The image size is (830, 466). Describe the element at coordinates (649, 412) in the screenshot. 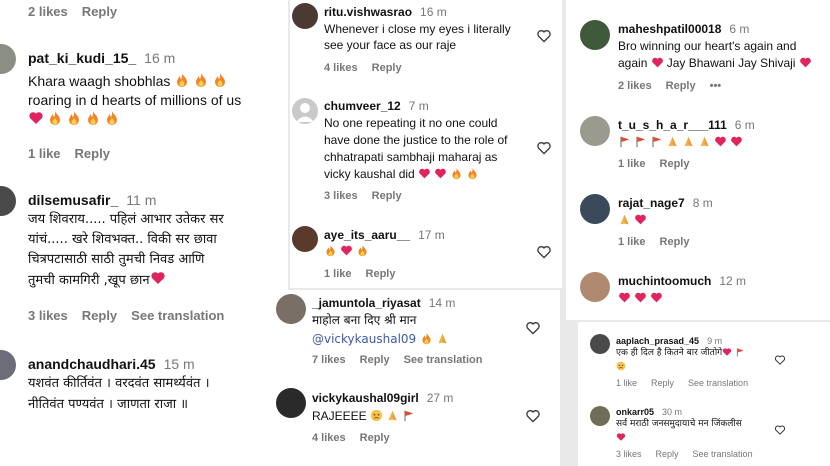

I see `comment-username: onkarr05 30 m` at that location.